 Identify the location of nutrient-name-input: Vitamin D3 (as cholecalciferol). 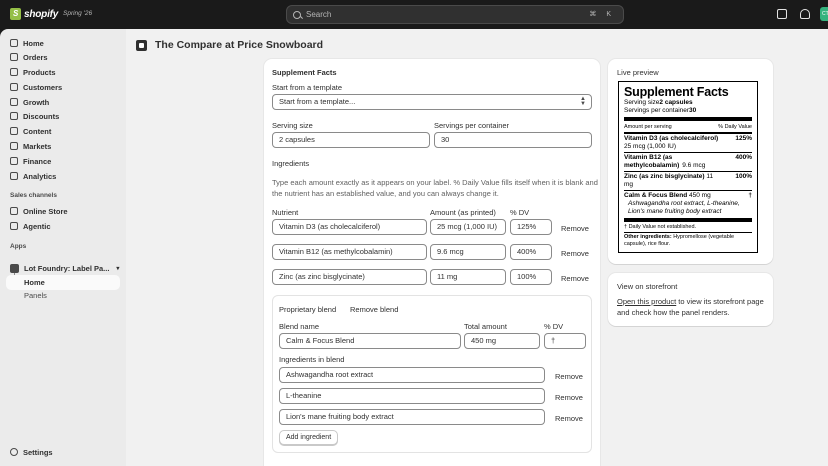
(349, 227).